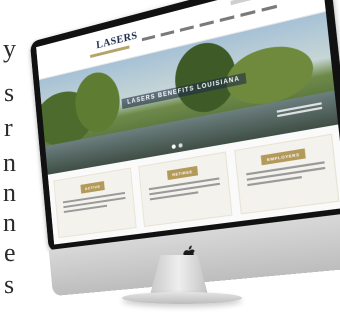 This screenshot has height=325, width=340. Describe the element at coordinates (270, 2) in the screenshot. I see `utility-bar` at that location.